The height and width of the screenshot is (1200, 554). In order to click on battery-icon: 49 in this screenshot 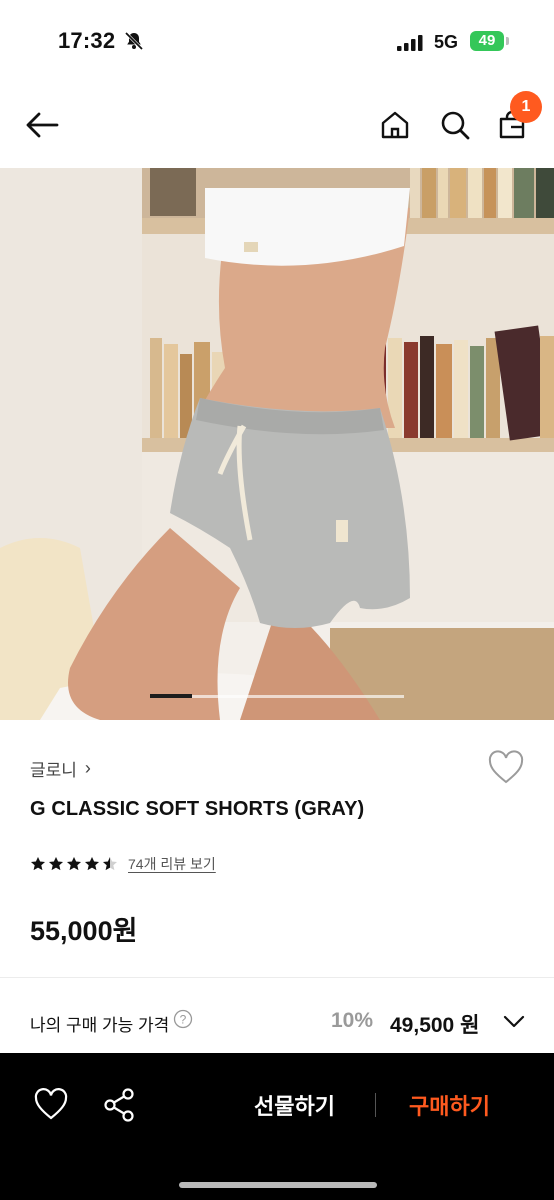, I will do `click(487, 41)`.